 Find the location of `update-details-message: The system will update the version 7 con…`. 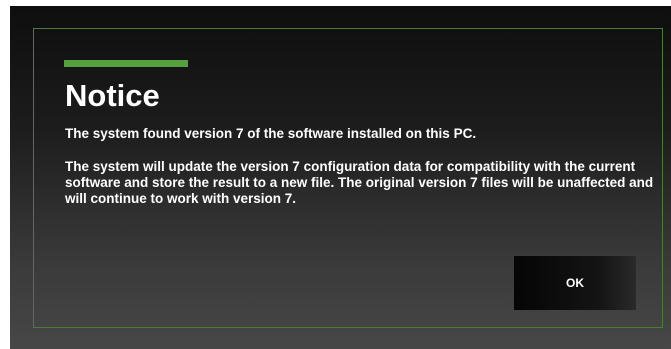

update-details-message: The system will update the version 7 con… is located at coordinates (359, 182).